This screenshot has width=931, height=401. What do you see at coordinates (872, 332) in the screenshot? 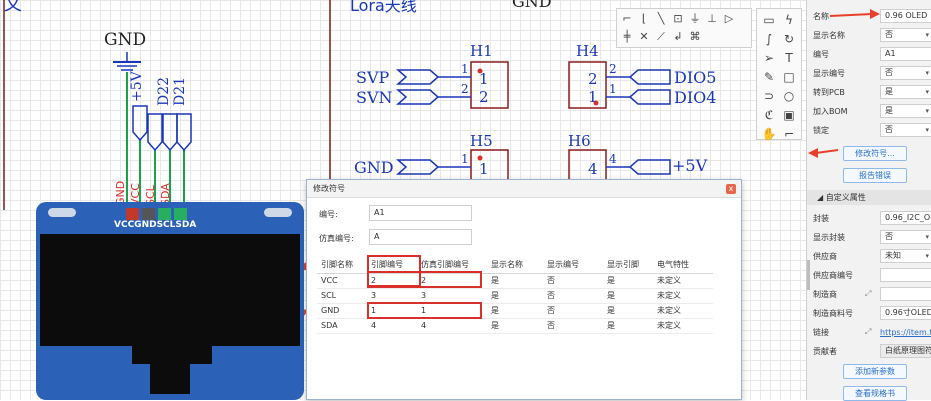
I see `prop-row-link: 链接 ⤢ https://item.taob` at bounding box center [872, 332].